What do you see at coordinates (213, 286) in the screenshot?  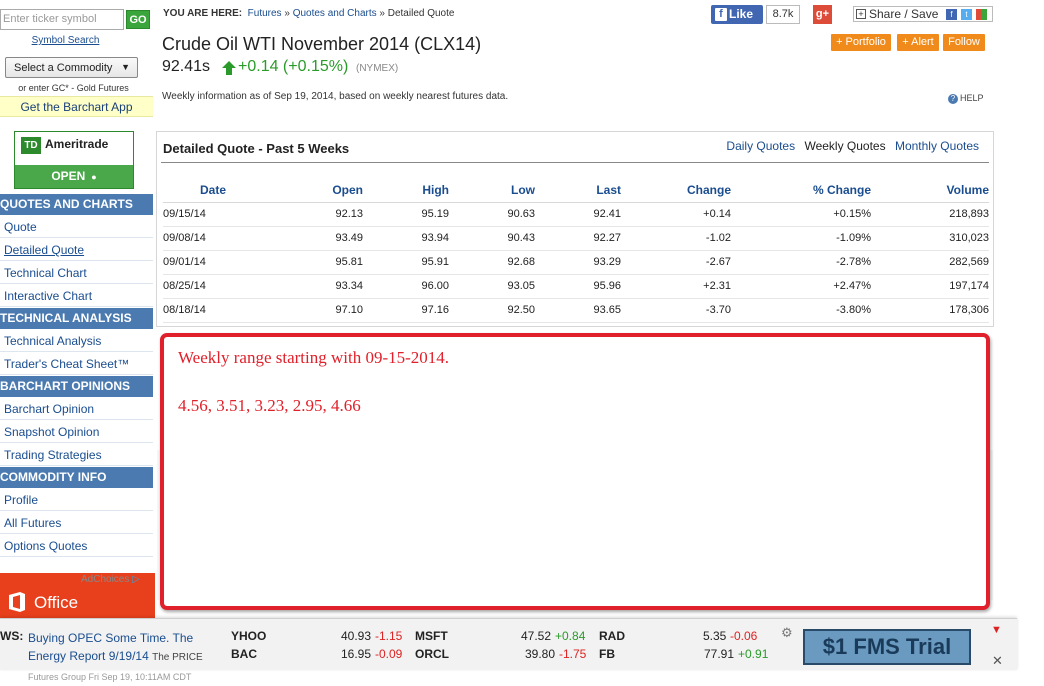 I see `cell-date: 08/25/14` at bounding box center [213, 286].